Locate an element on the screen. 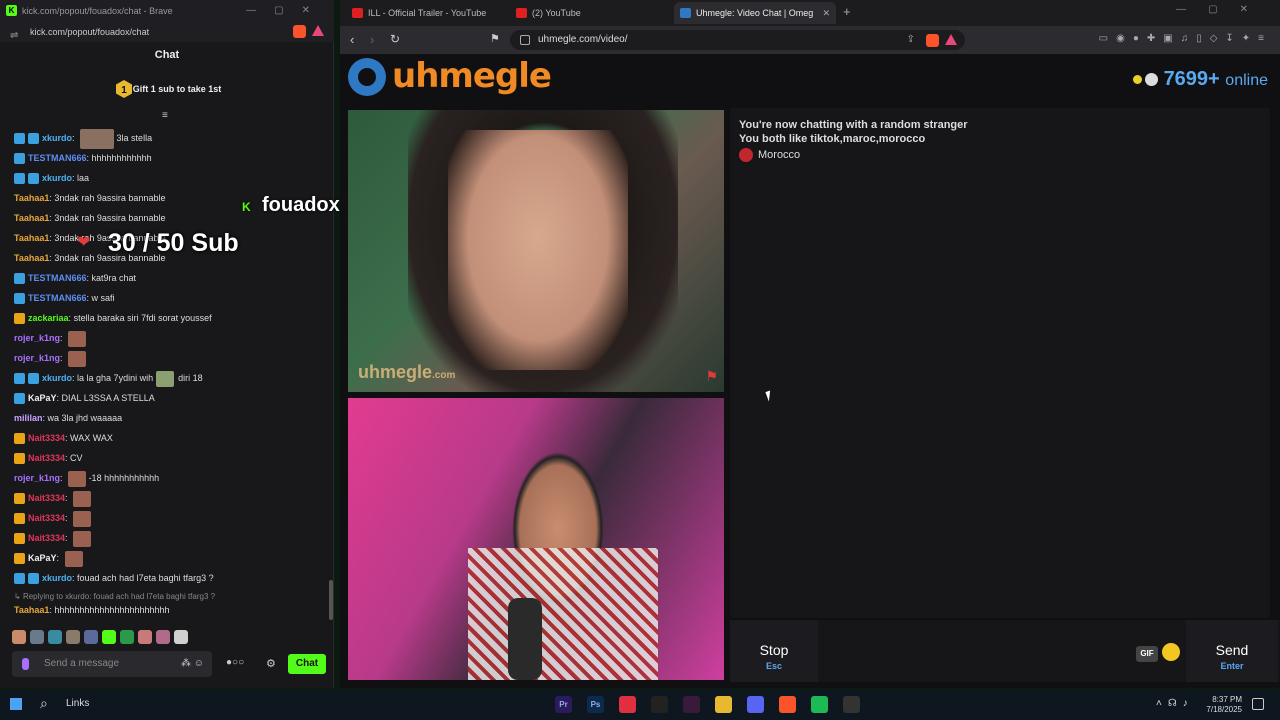 The height and width of the screenshot is (720, 1280). send-button: Send Enter is located at coordinates (1232, 651).